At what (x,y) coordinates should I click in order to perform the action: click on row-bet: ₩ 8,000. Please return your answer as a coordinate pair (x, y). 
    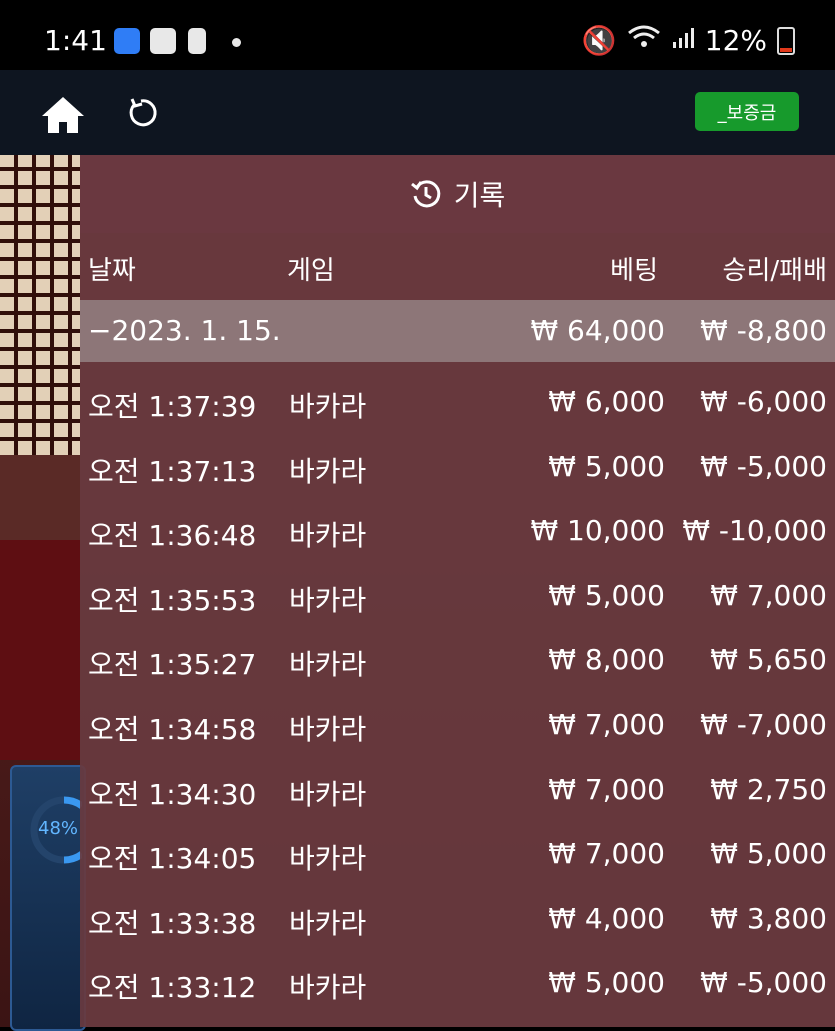
    Looking at the image, I should click on (606, 659).